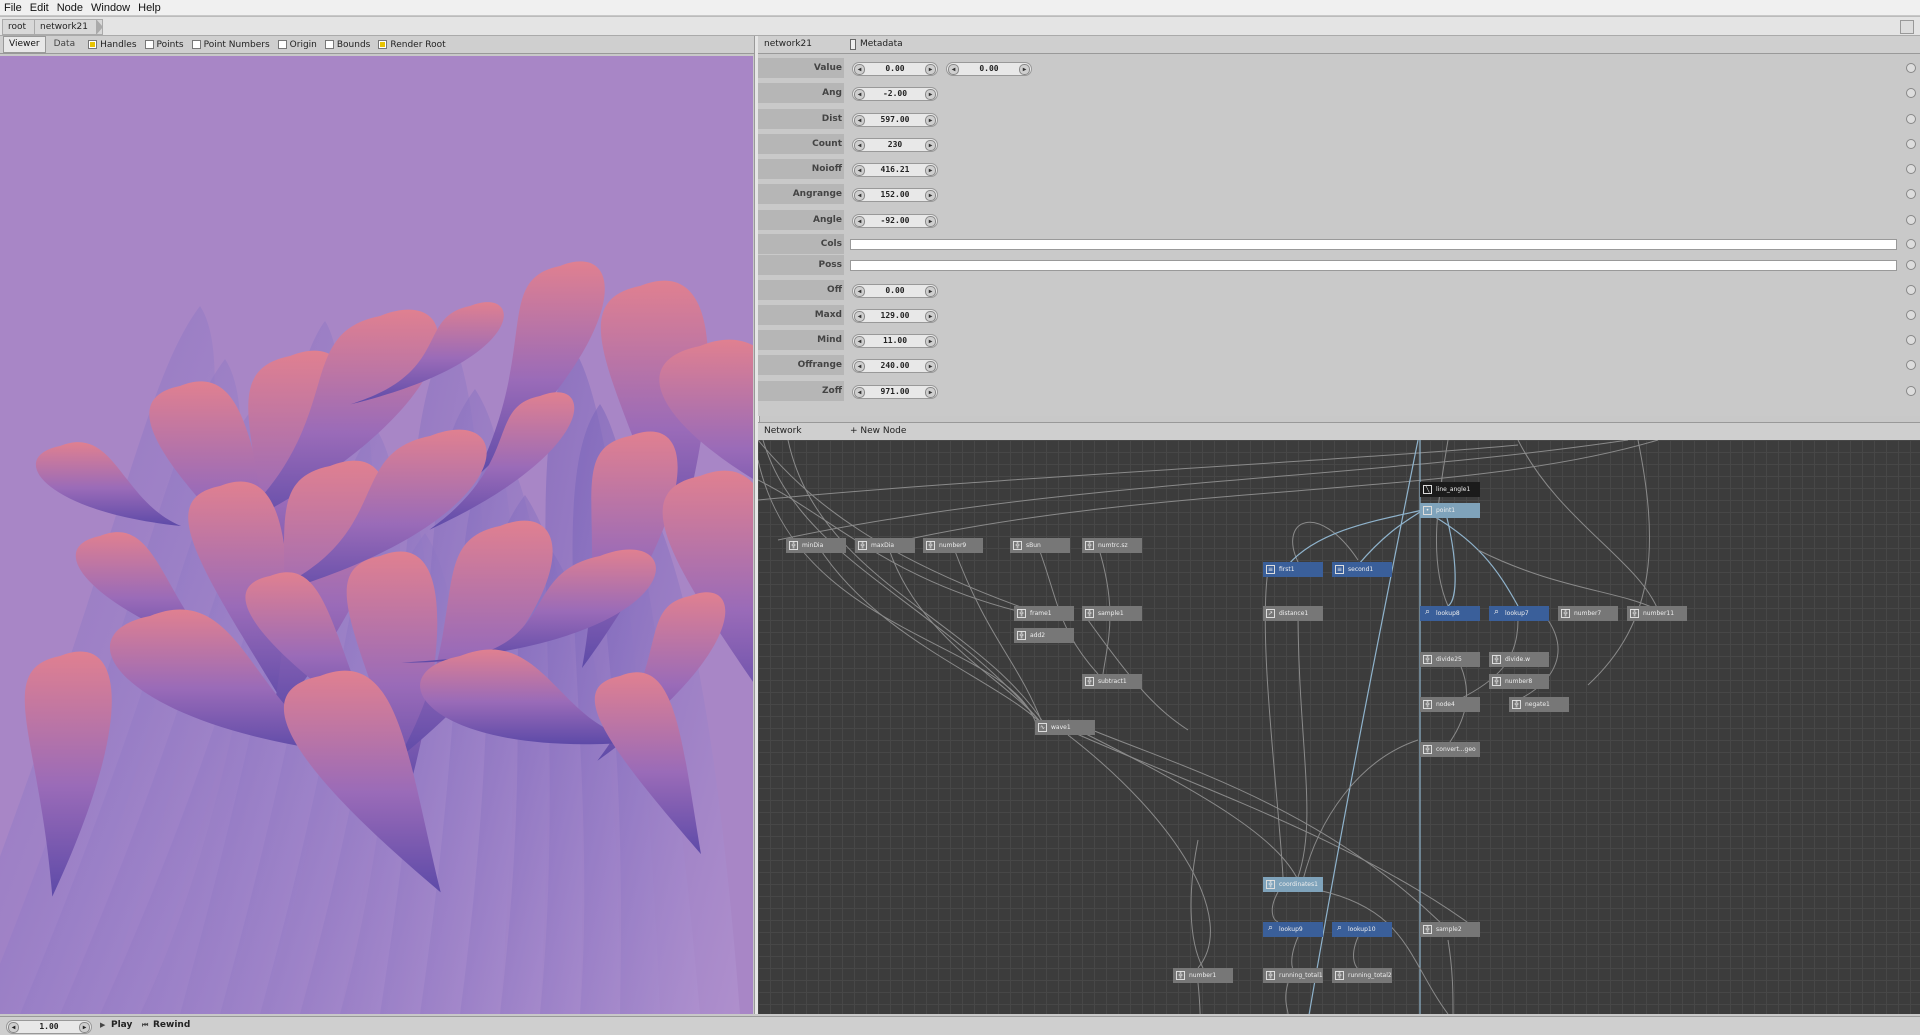 The width and height of the screenshot is (1920, 1035). Describe the element at coordinates (1450, 613) in the screenshot. I see `network-node: ⌕ lookup8` at that location.